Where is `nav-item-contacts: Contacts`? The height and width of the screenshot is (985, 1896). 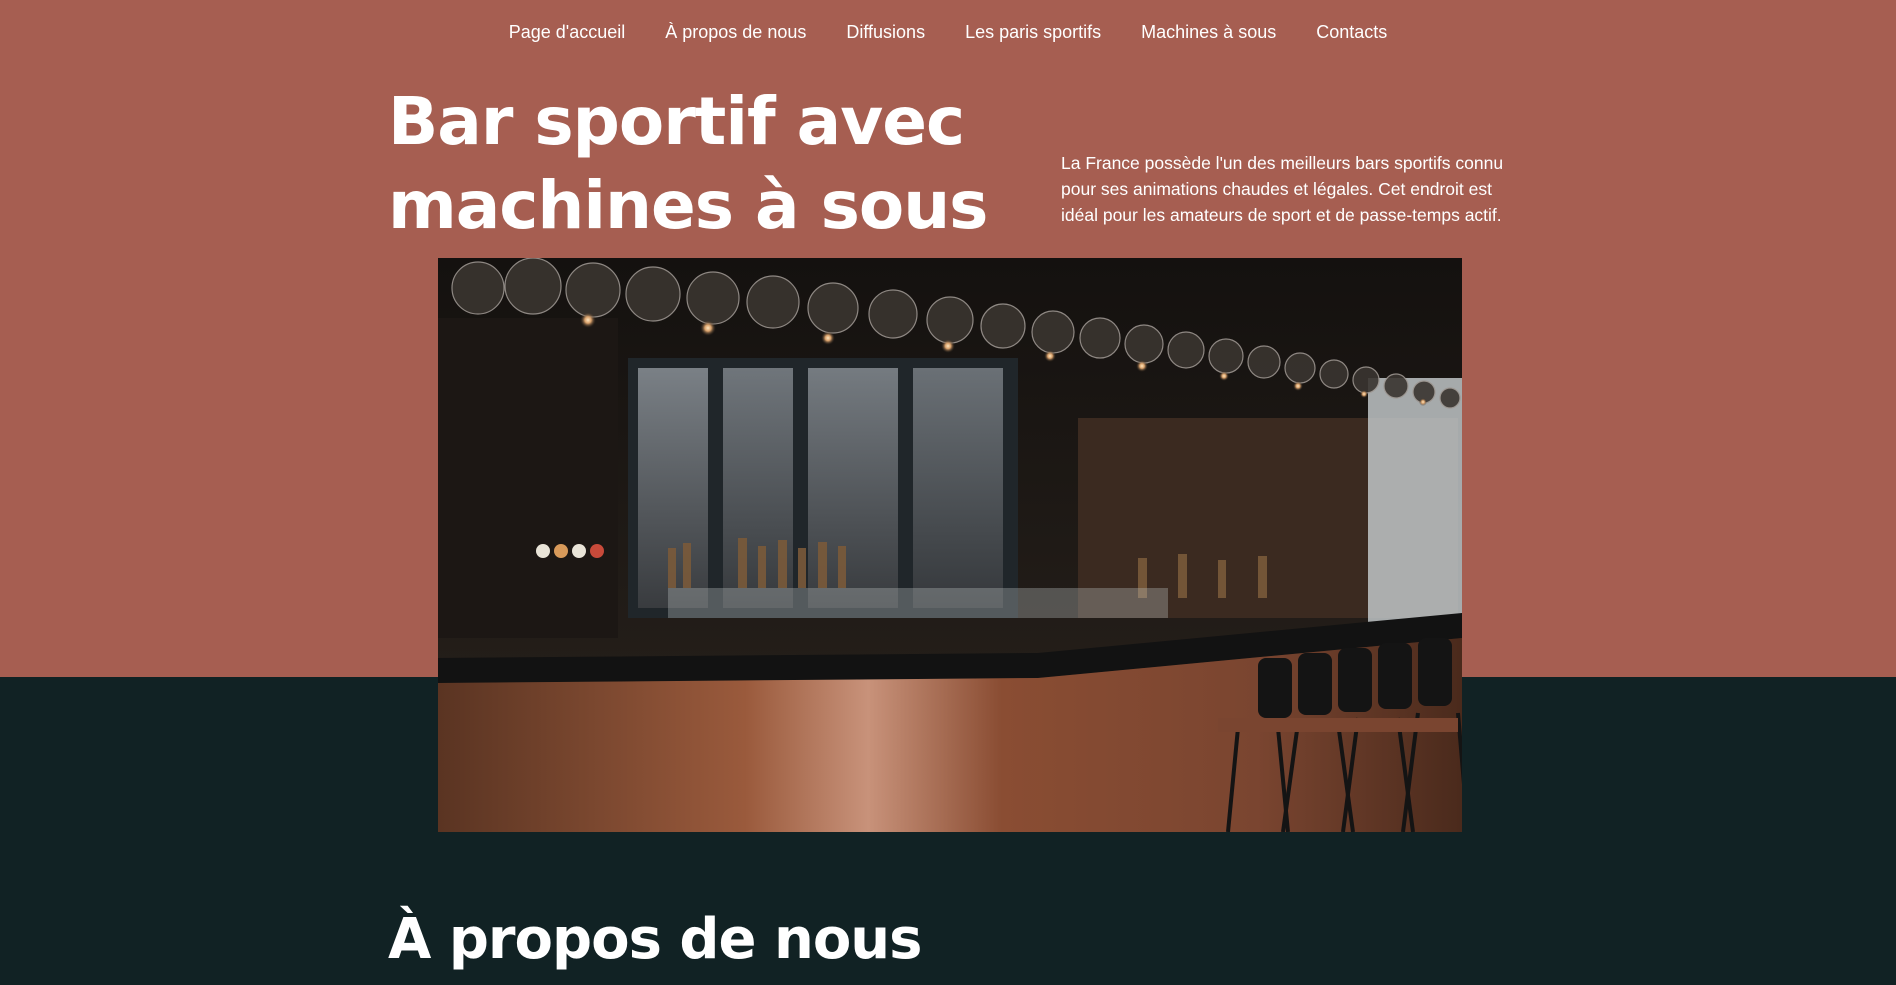 nav-item-contacts: Contacts is located at coordinates (1351, 32).